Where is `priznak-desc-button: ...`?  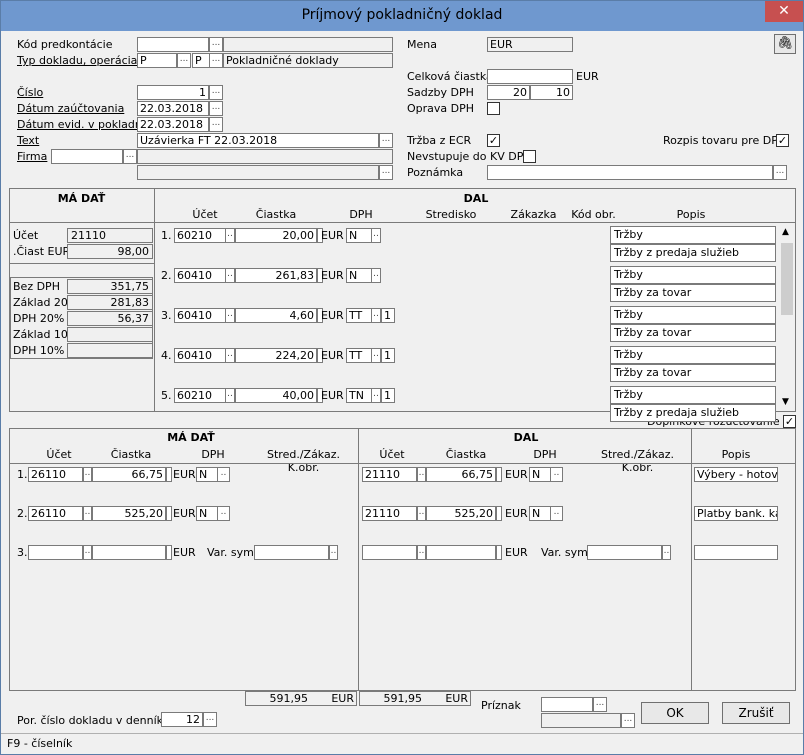 priznak-desc-button: ... is located at coordinates (628, 720).